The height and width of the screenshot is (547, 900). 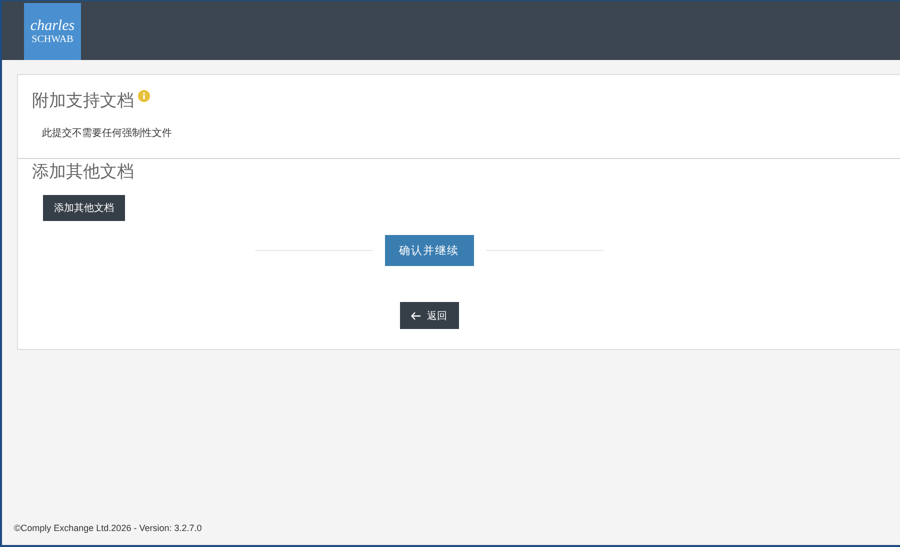 What do you see at coordinates (429, 315) in the screenshot?
I see `back-button: 返回` at bounding box center [429, 315].